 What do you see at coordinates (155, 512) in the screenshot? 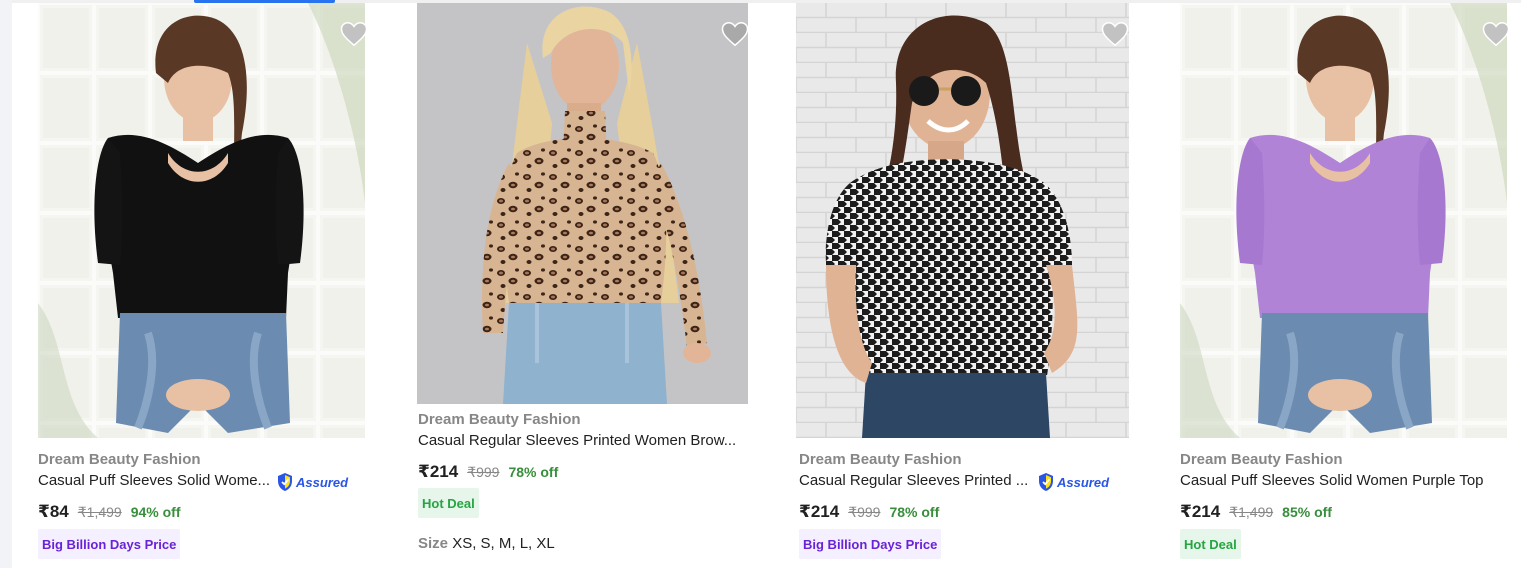
I see `discount-percent: 94% off` at bounding box center [155, 512].